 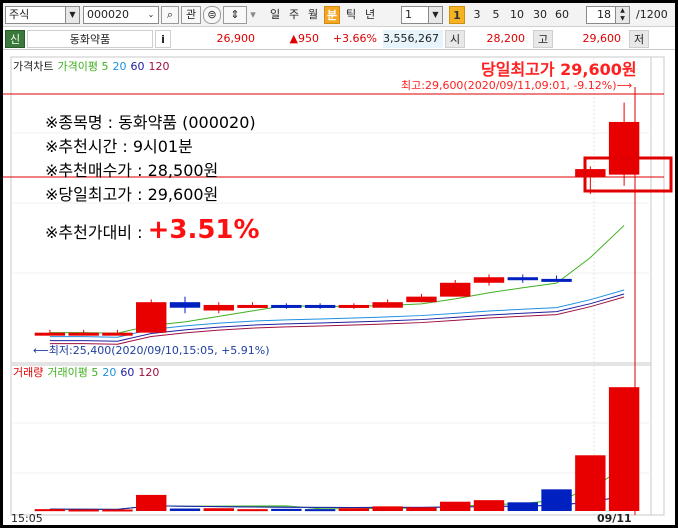 What do you see at coordinates (150, 122) in the screenshot?
I see `note-stock-name: ※종목명 : 동화약품 (000020)` at bounding box center [150, 122].